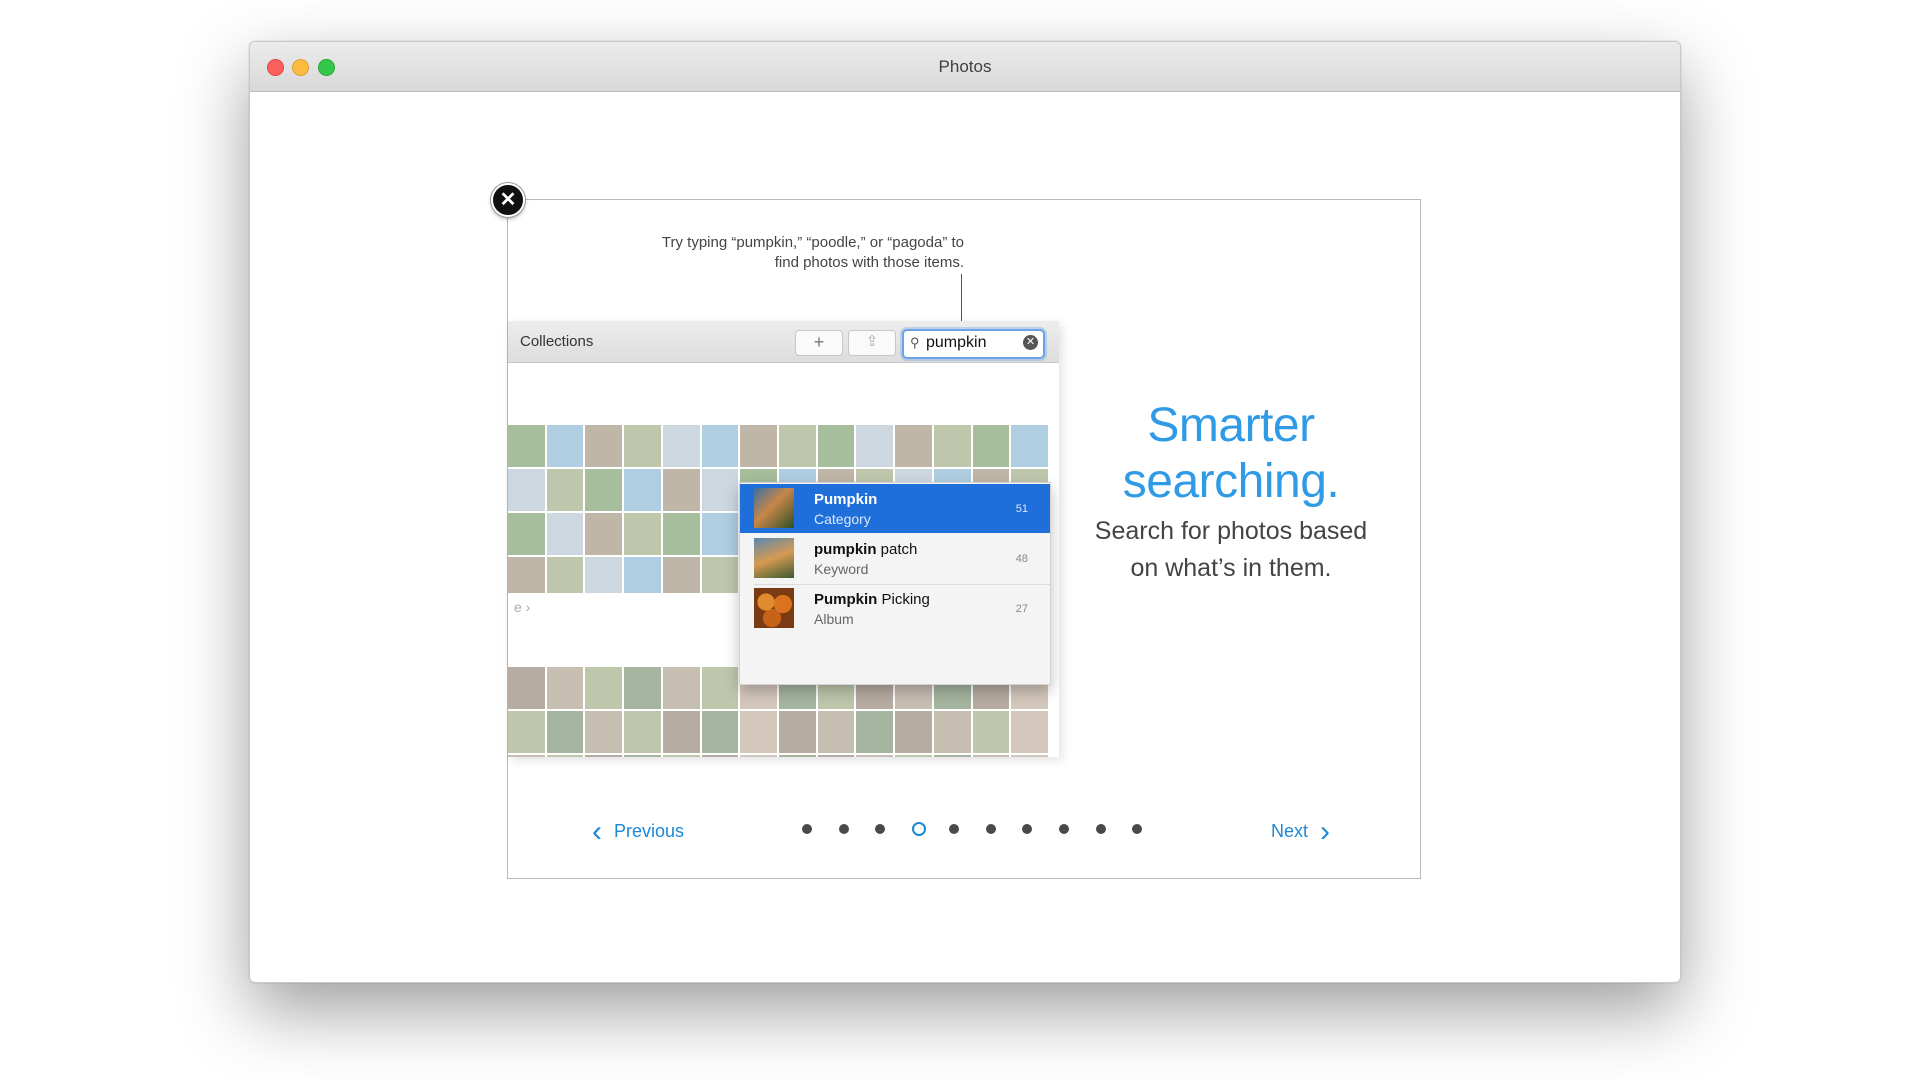 This screenshot has height=1080, width=1920. What do you see at coordinates (895, 608) in the screenshot?
I see `suggestion-item: Pumpkin Picking Album 27` at bounding box center [895, 608].